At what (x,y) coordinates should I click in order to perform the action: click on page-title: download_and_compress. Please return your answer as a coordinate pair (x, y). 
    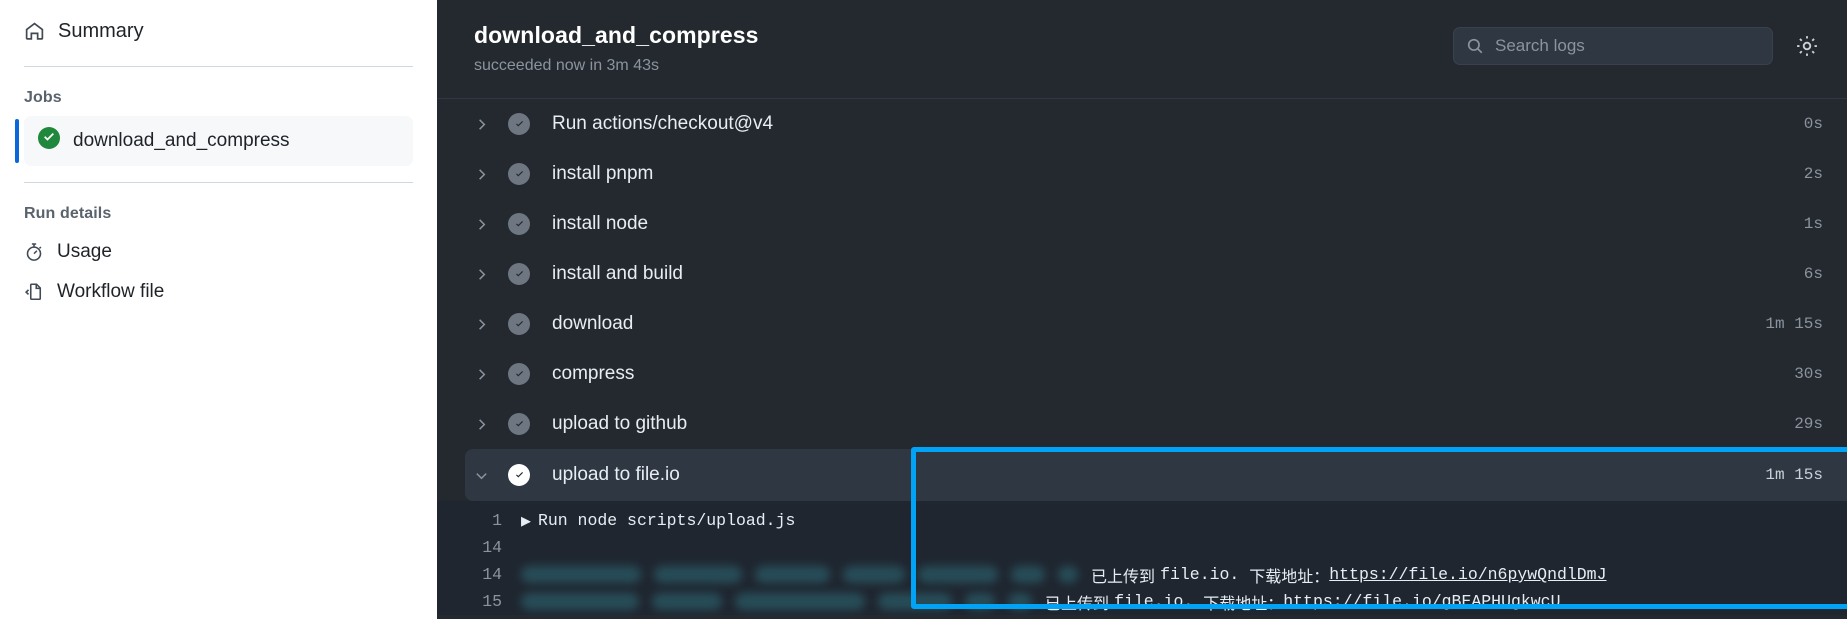
    Looking at the image, I should click on (616, 35).